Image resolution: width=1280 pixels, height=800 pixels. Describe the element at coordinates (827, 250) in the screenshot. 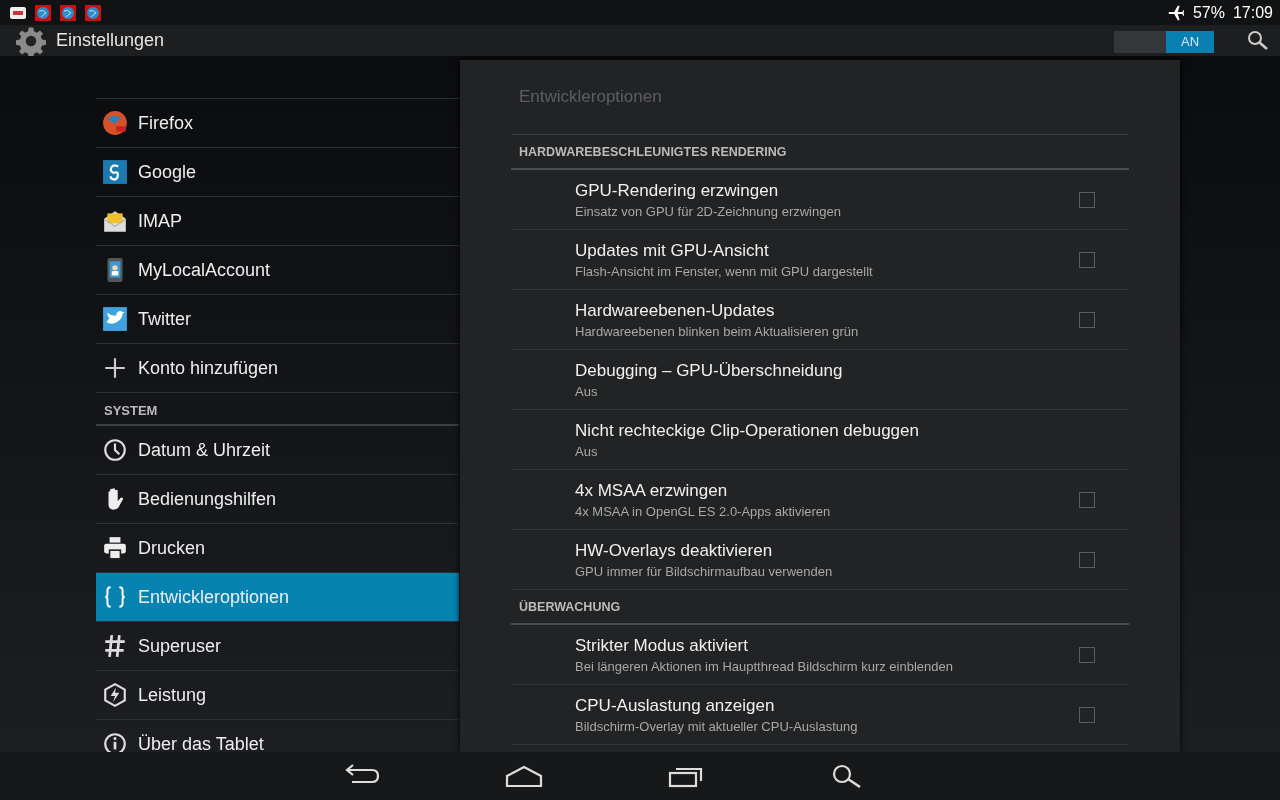

I see `setting-title: Updates mit GPU-Ansicht` at that location.